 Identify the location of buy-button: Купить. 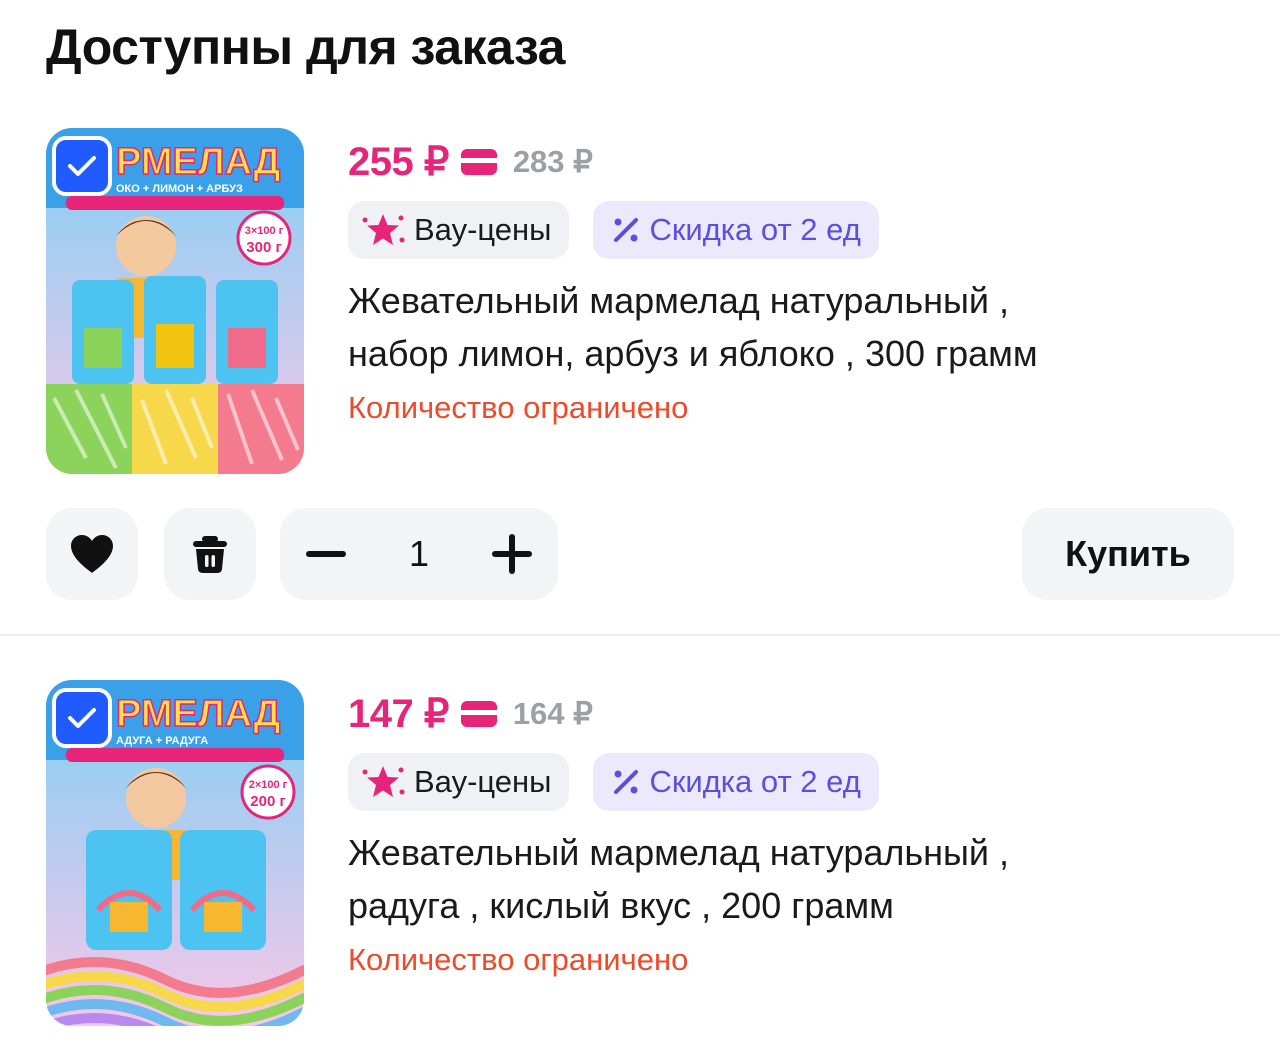
(1128, 554).